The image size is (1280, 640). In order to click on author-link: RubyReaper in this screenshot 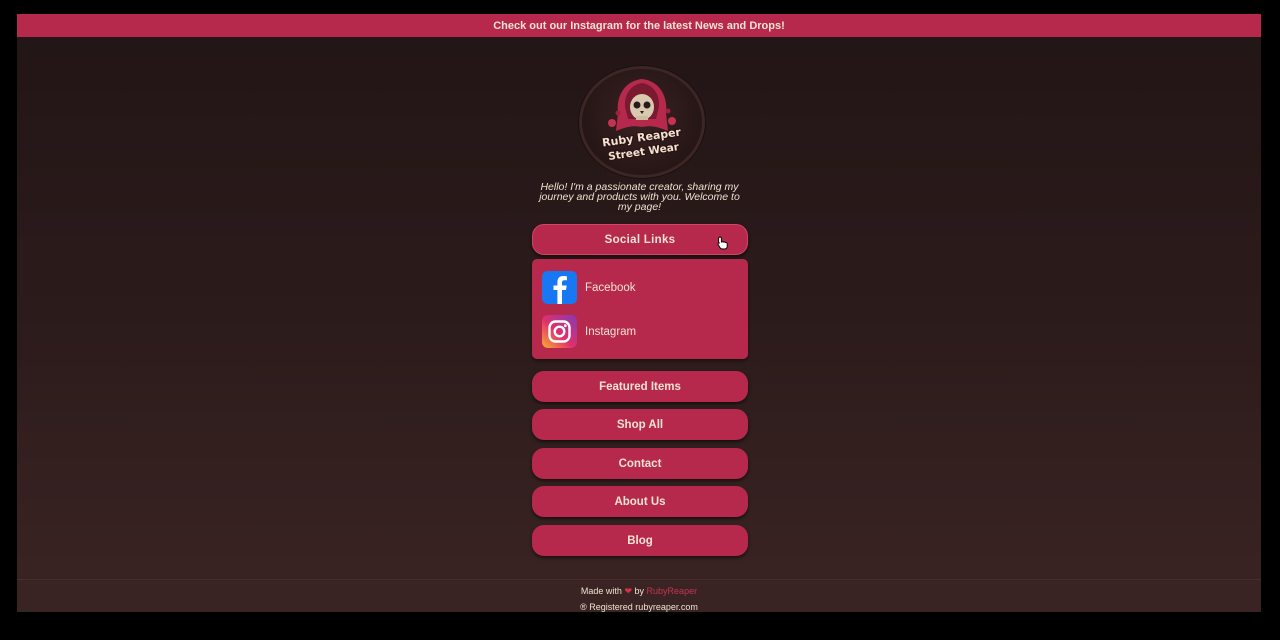, I will do `click(672, 591)`.